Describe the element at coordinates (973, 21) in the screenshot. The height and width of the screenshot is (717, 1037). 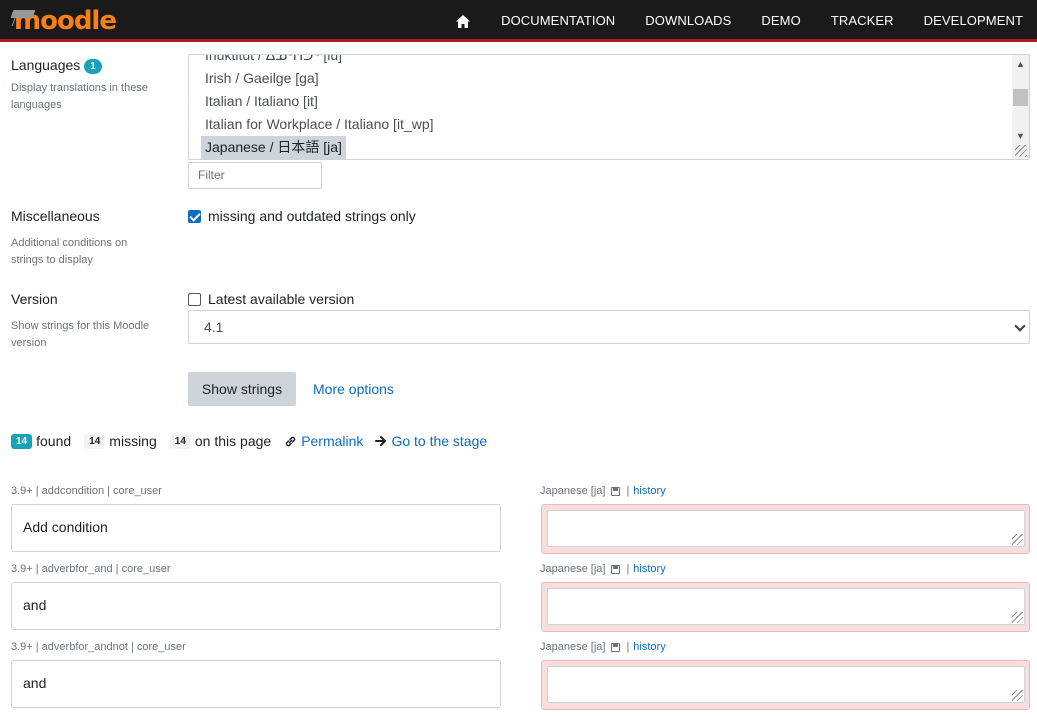
I see `nav-development: DEVELOPMENT` at that location.